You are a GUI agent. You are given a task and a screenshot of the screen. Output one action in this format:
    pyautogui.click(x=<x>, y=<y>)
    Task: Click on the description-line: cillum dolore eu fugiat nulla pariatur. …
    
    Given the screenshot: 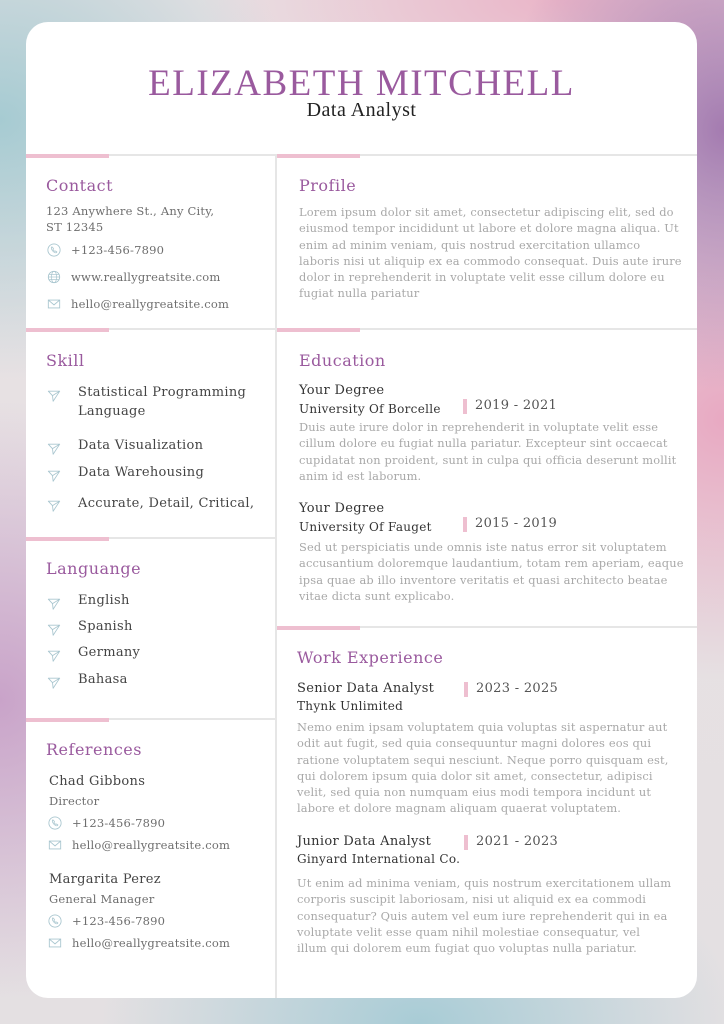 What is the action you would take?
    pyautogui.click(x=483, y=443)
    